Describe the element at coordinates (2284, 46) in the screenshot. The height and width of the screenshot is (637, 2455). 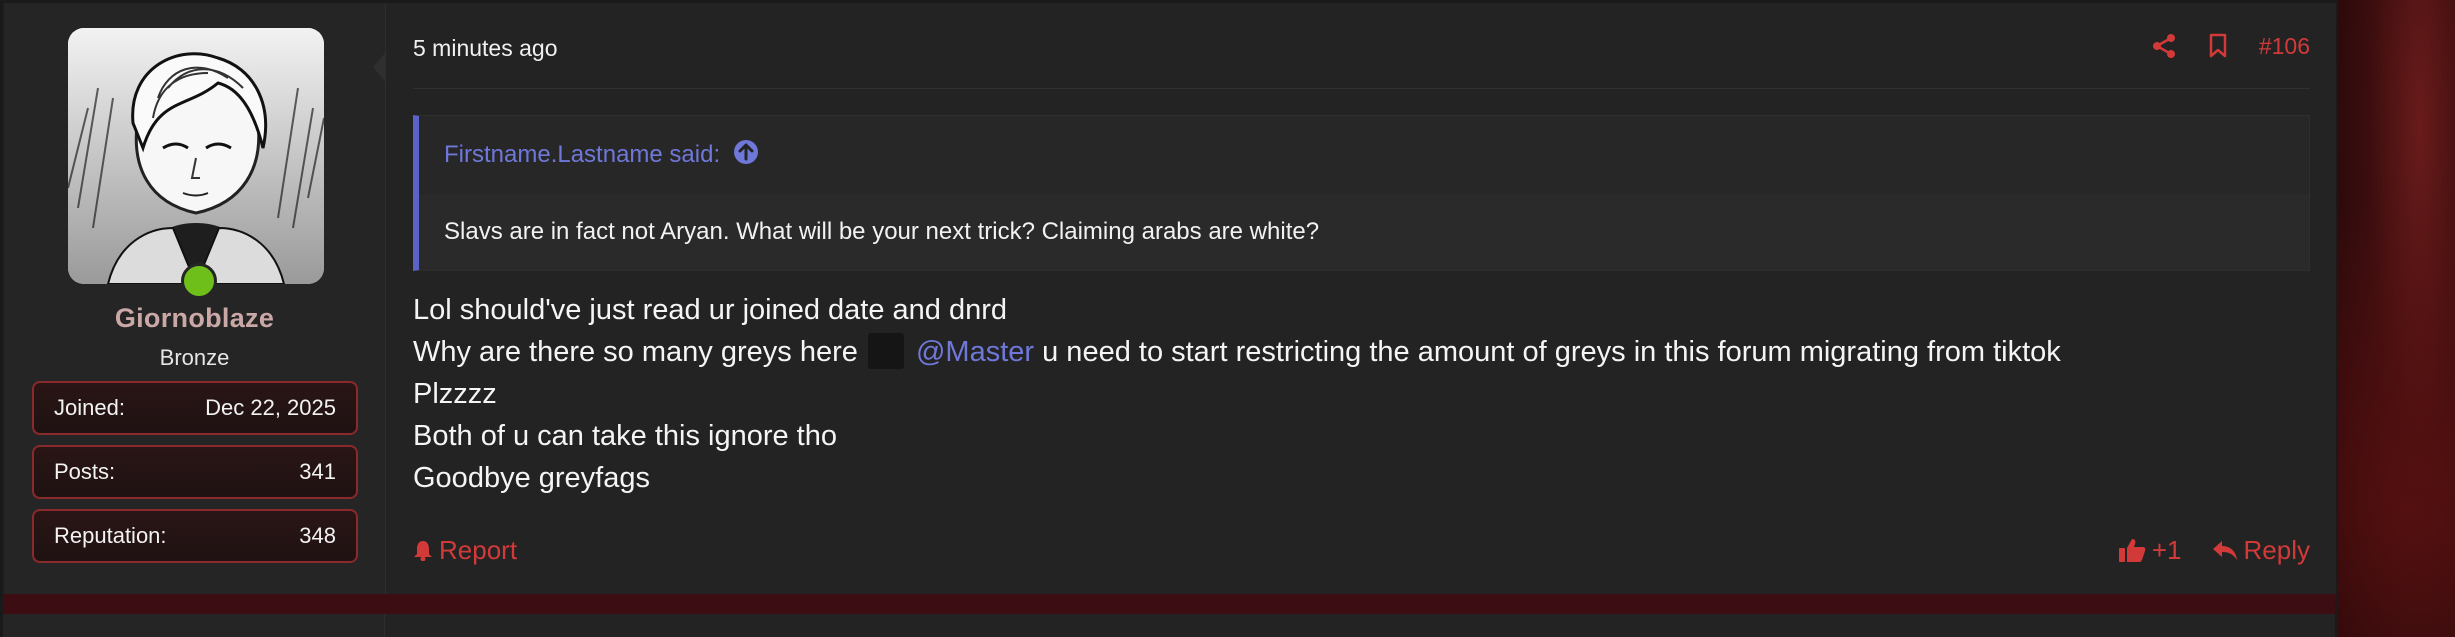
I see `post-number-link: #106` at that location.